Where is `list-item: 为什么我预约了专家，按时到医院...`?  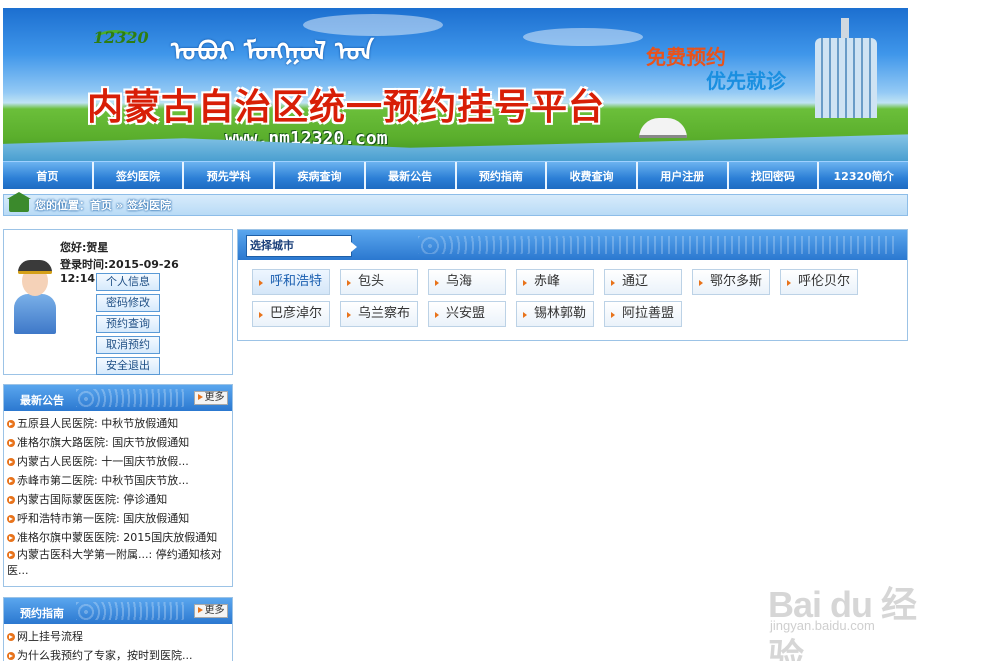
list-item: 为什么我预约了专家，按时到医院... is located at coordinates (118, 653).